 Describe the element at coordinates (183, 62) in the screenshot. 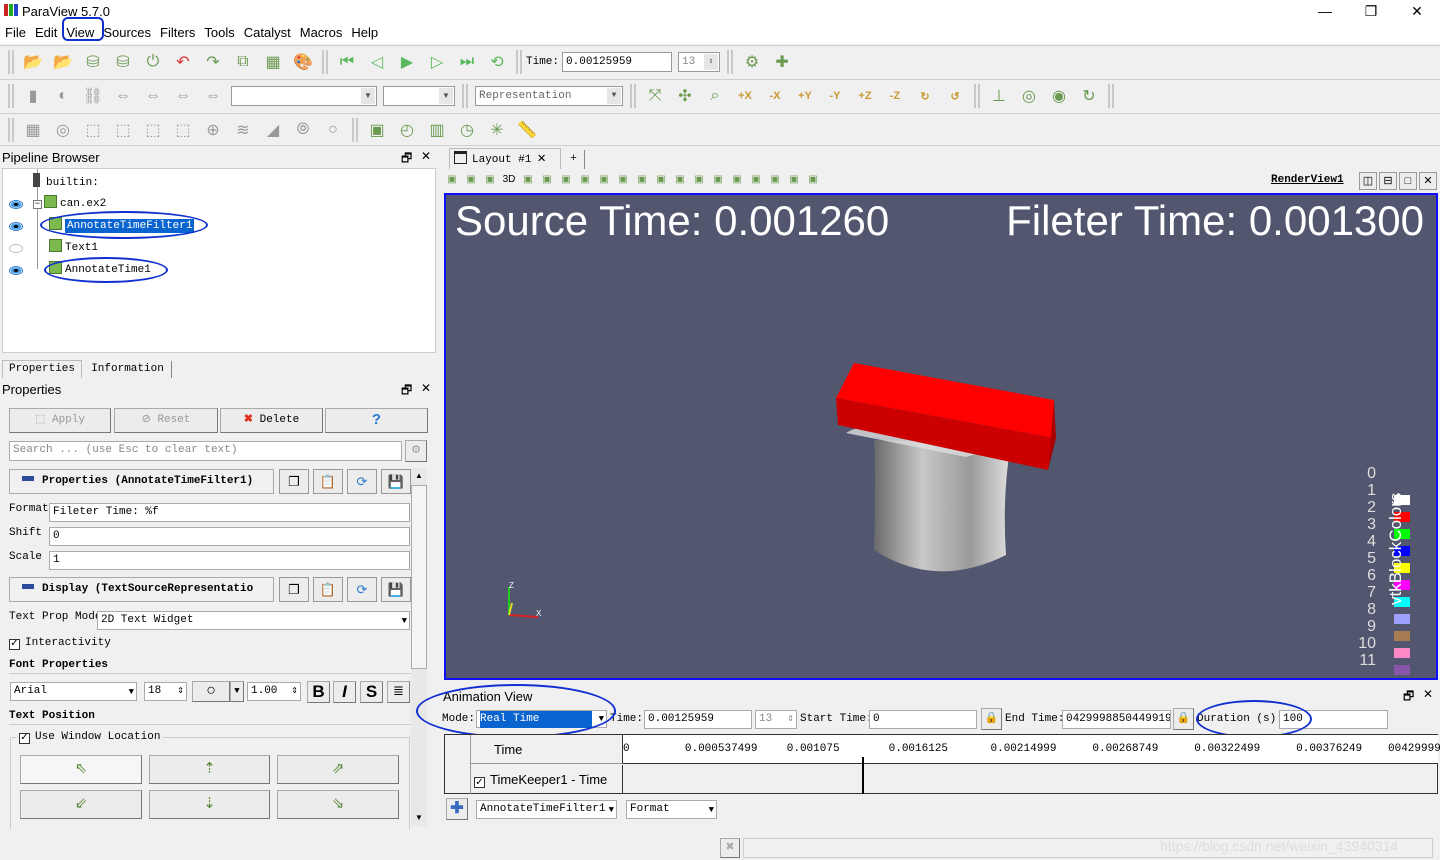

I see `undo-icon: ↶` at that location.